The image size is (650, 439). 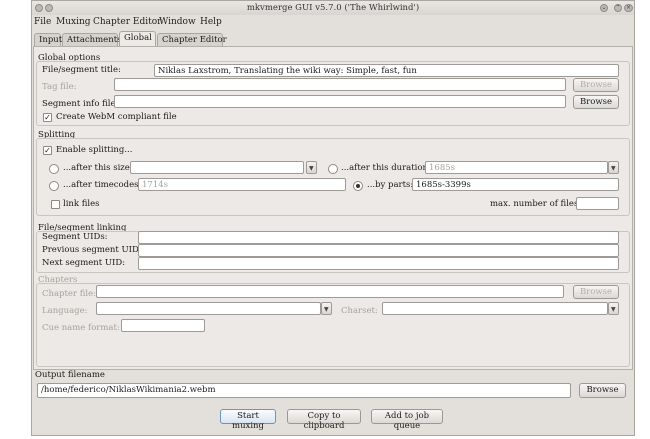 What do you see at coordinates (378, 250) in the screenshot?
I see `prev-uid-input` at bounding box center [378, 250].